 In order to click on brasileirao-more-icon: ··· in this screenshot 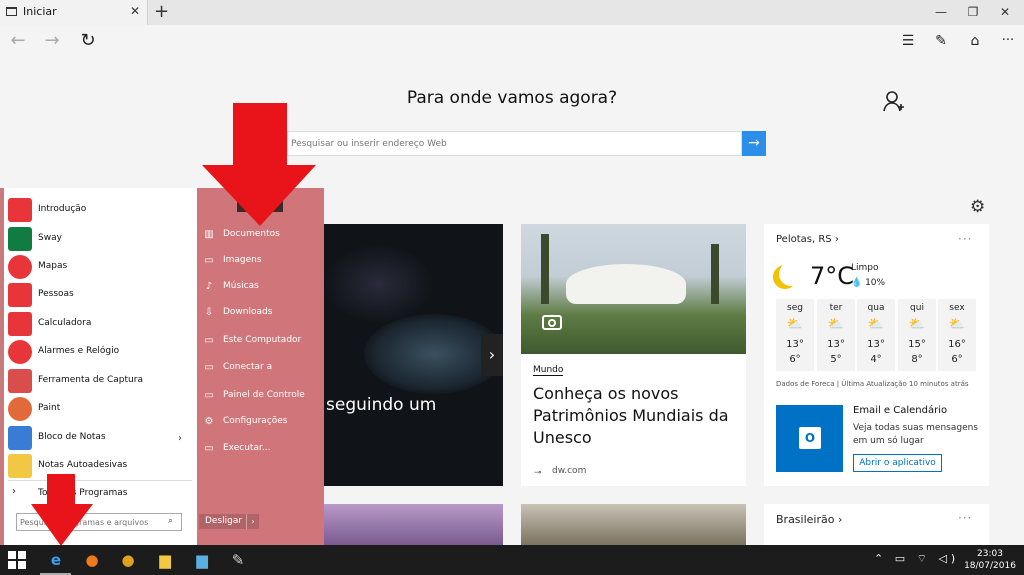, I will do `click(965, 518)`.